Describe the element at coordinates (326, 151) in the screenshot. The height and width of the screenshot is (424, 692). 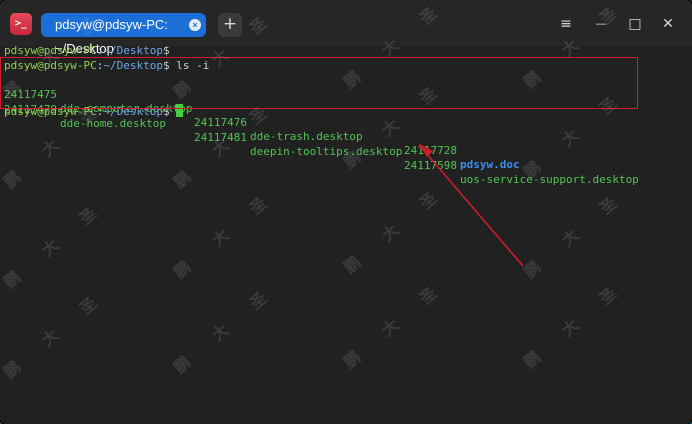
I see `file-name: deepin-tooltips.desktop` at that location.